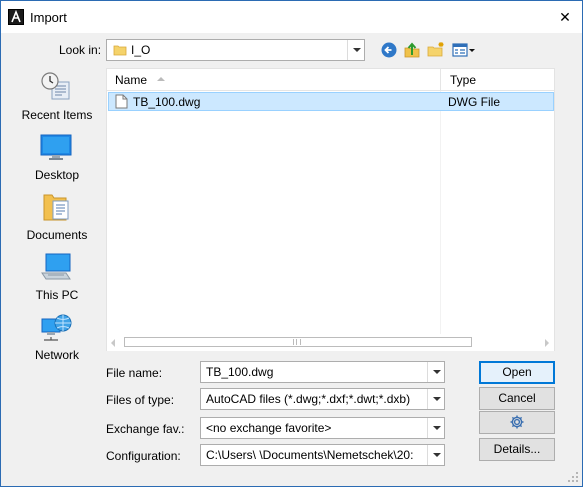 The image size is (583, 487). I want to click on place-recent-items: Recent Items, so click(57, 100).